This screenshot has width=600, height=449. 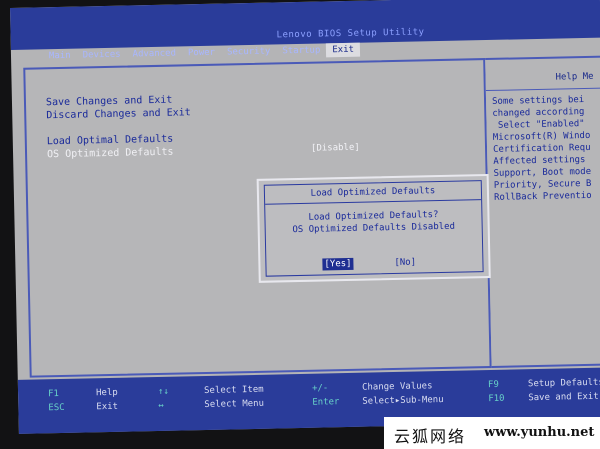 What do you see at coordinates (493, 385) in the screenshot?
I see `f9-key: F9` at bounding box center [493, 385].